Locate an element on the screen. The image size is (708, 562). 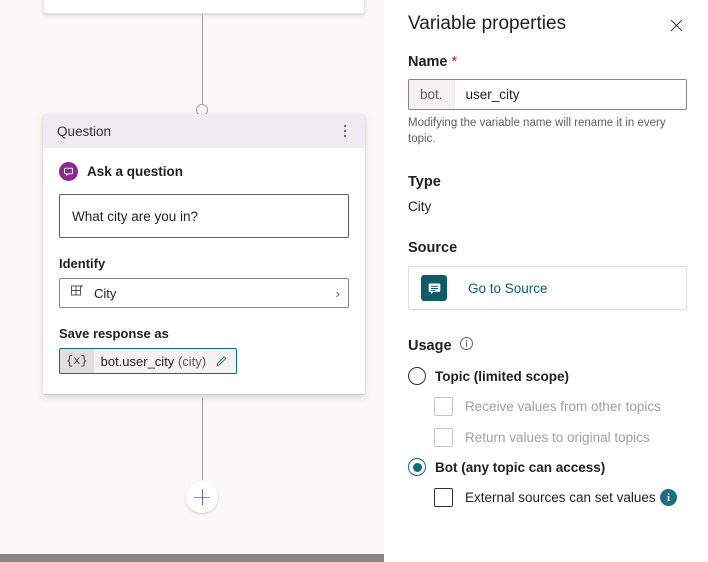
checkbox-receive-values-label: Receive values from other topics is located at coordinates (563, 407).